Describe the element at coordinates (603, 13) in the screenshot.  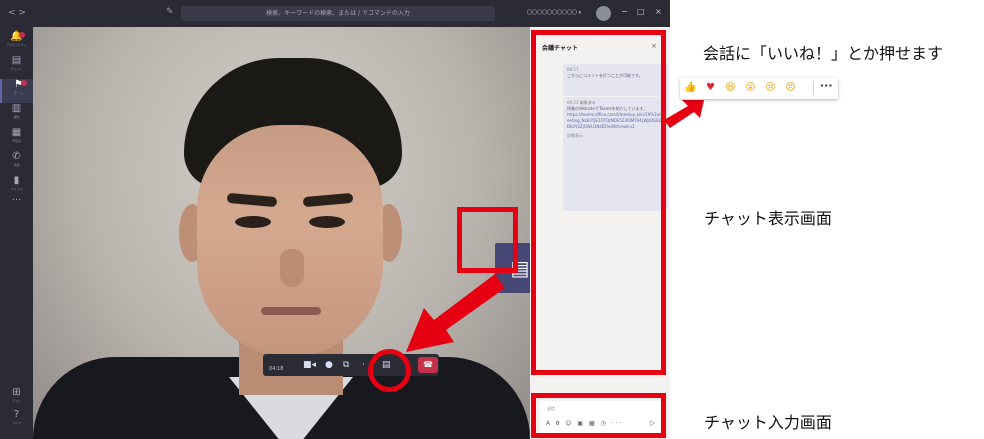
I see `avatar` at that location.